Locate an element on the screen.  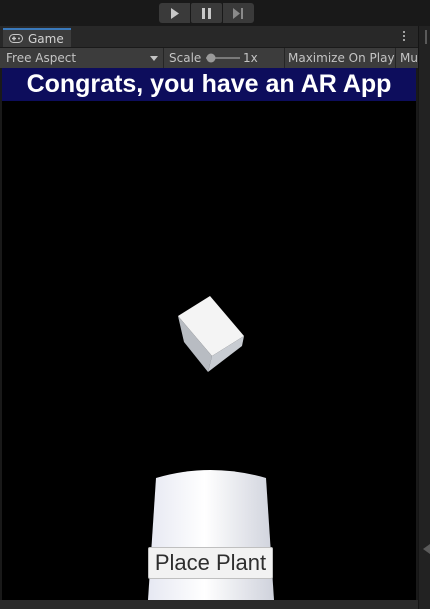
mute-audio-toggle: Mu is located at coordinates (409, 58).